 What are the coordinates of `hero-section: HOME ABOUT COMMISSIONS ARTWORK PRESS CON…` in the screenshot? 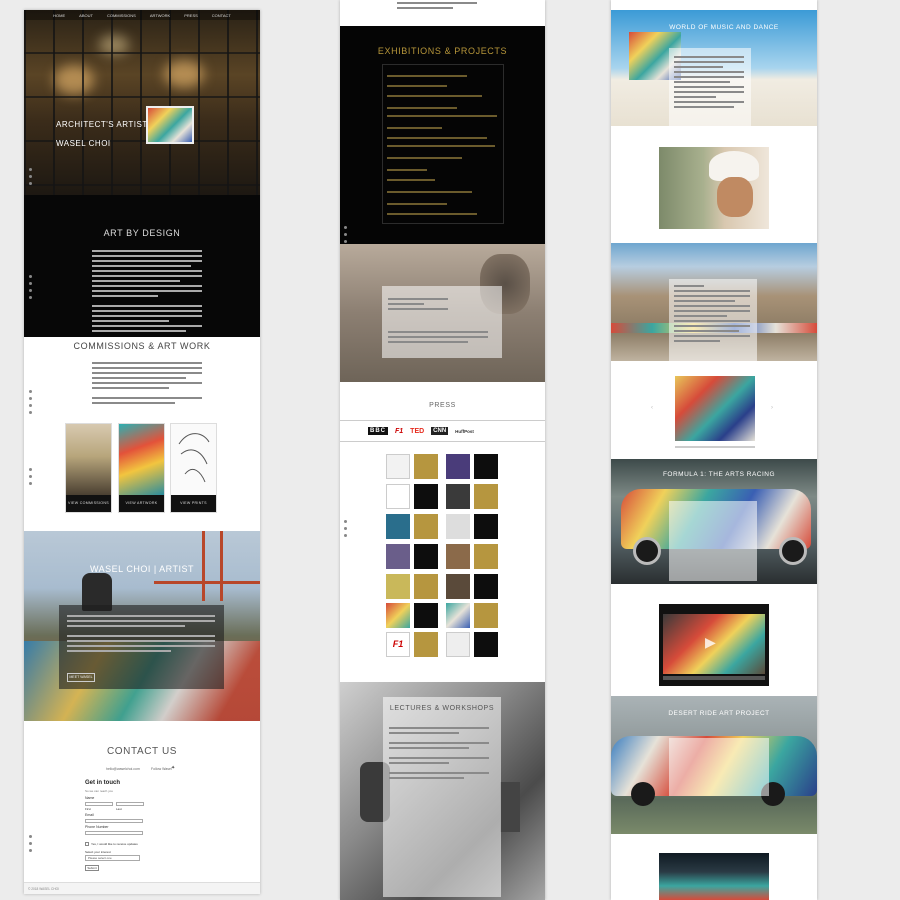 It's located at (142, 102).